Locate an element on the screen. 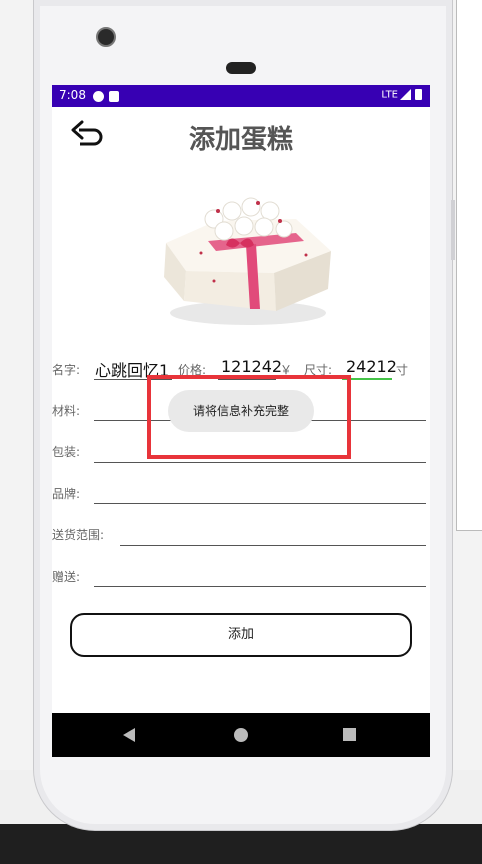 The height and width of the screenshot is (864, 482). status-right: LTE is located at coordinates (401, 95).